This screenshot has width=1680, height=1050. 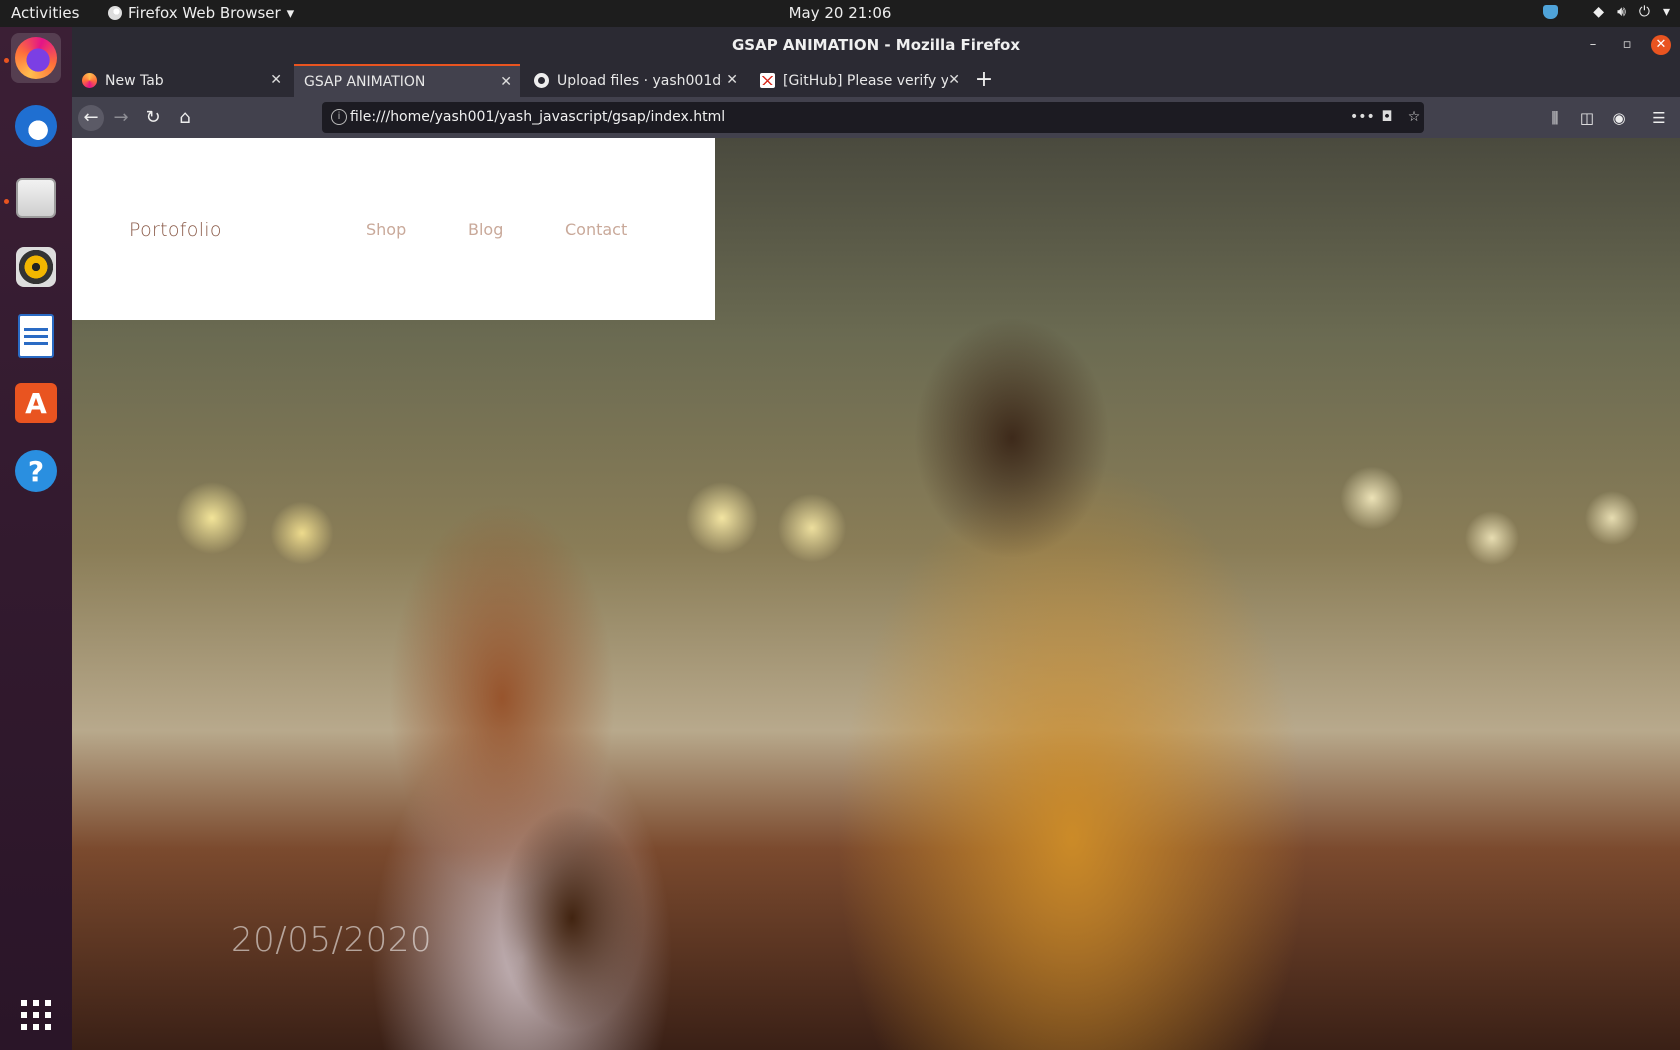 I want to click on thunderbird-icon, so click(x=36, y=126).